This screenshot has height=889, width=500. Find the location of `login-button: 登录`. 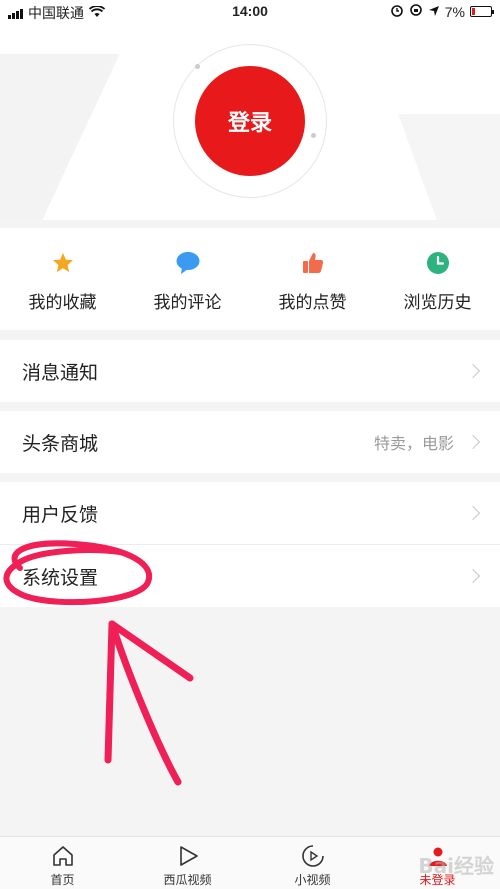

login-button: 登录 is located at coordinates (250, 121).